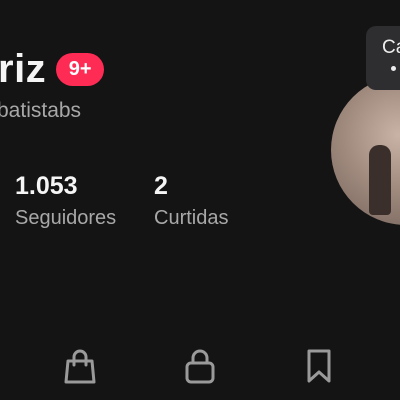  I want to click on shopping-bag-icon, so click(80, 366).